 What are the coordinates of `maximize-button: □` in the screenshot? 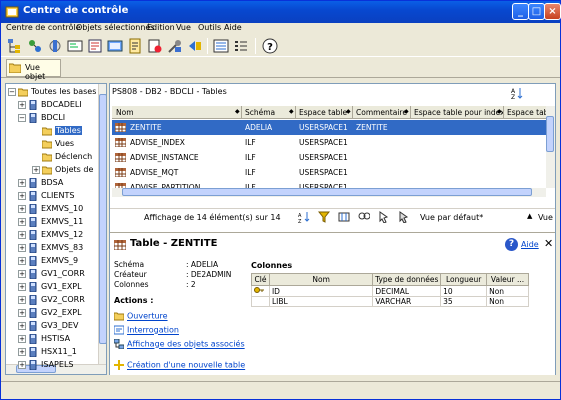 It's located at (536, 11).